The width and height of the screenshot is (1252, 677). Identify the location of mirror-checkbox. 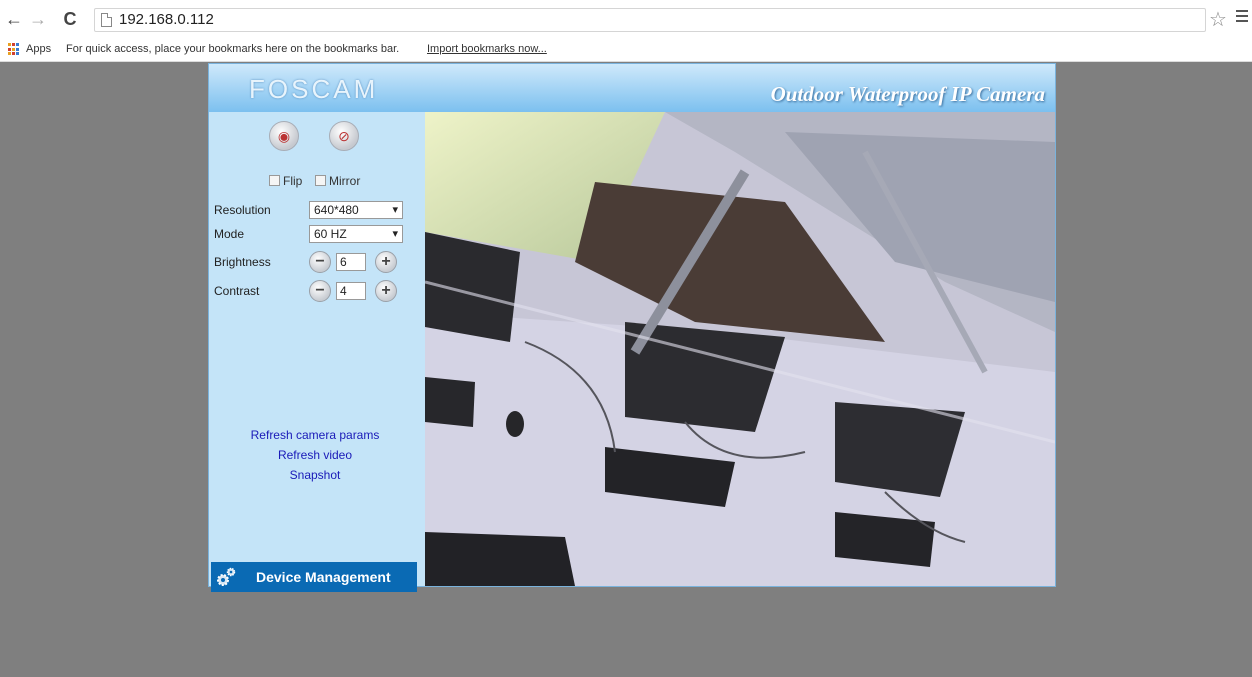
(320, 180).